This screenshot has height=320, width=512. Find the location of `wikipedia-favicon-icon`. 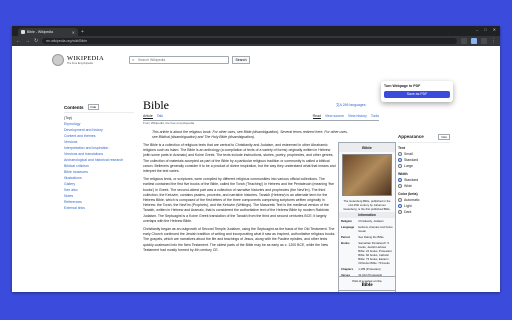

wikipedia-favicon-icon is located at coordinates (23, 32).